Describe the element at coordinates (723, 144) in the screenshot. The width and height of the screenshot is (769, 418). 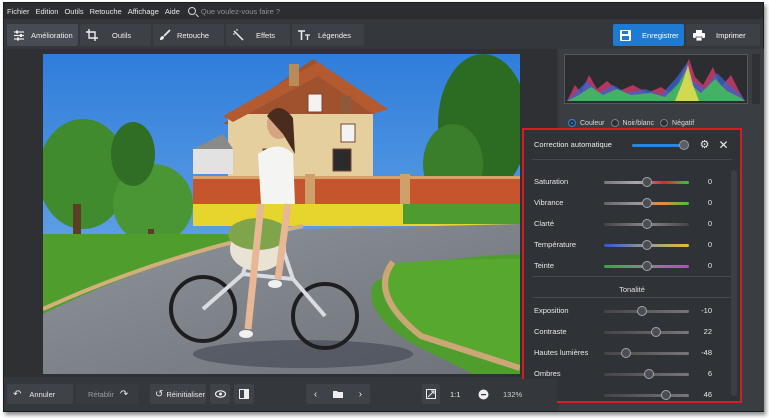
I see `close-icon: ✕` at that location.